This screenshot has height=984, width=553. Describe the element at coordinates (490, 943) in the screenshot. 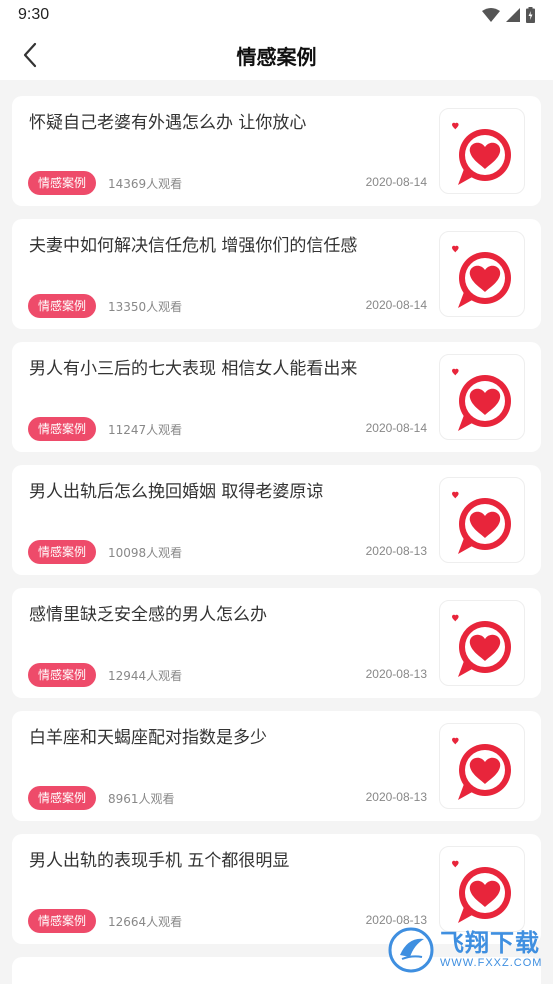

I see `watermark-text: 飞翔下载` at that location.